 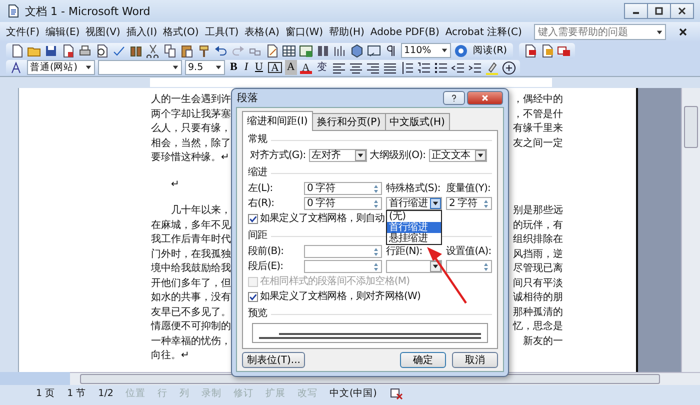 I want to click on highlighter-icon, so click(x=491, y=67).